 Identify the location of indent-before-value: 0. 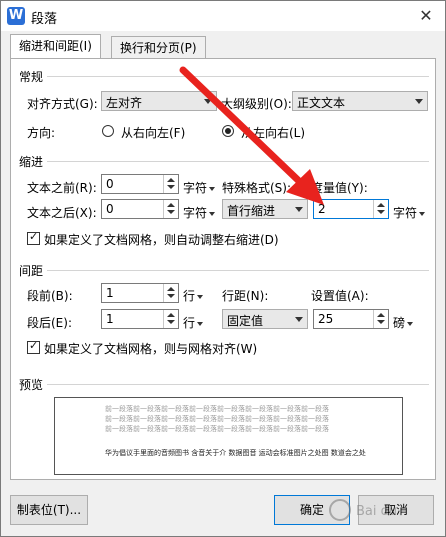
(110, 184).